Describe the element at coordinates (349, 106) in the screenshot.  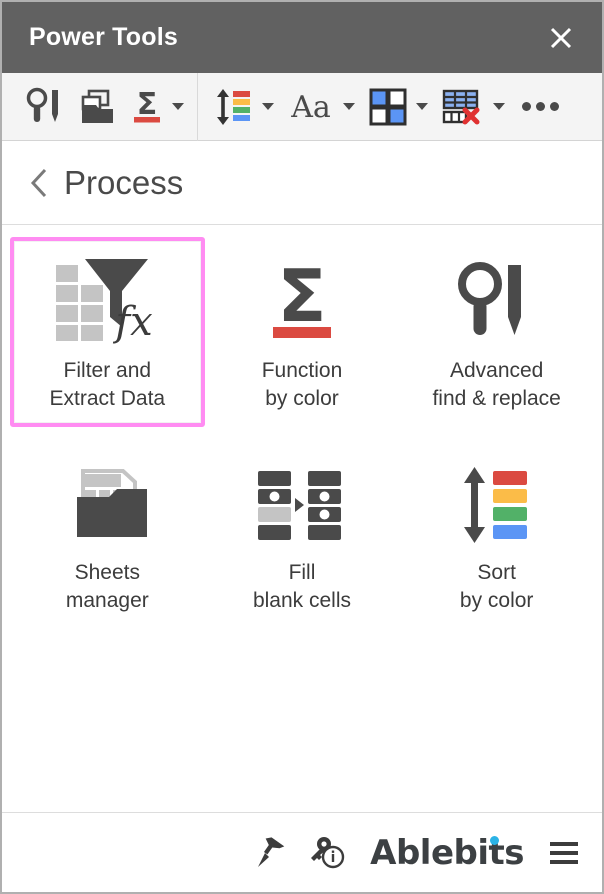
I see `toolbar-caret-text-tools` at that location.